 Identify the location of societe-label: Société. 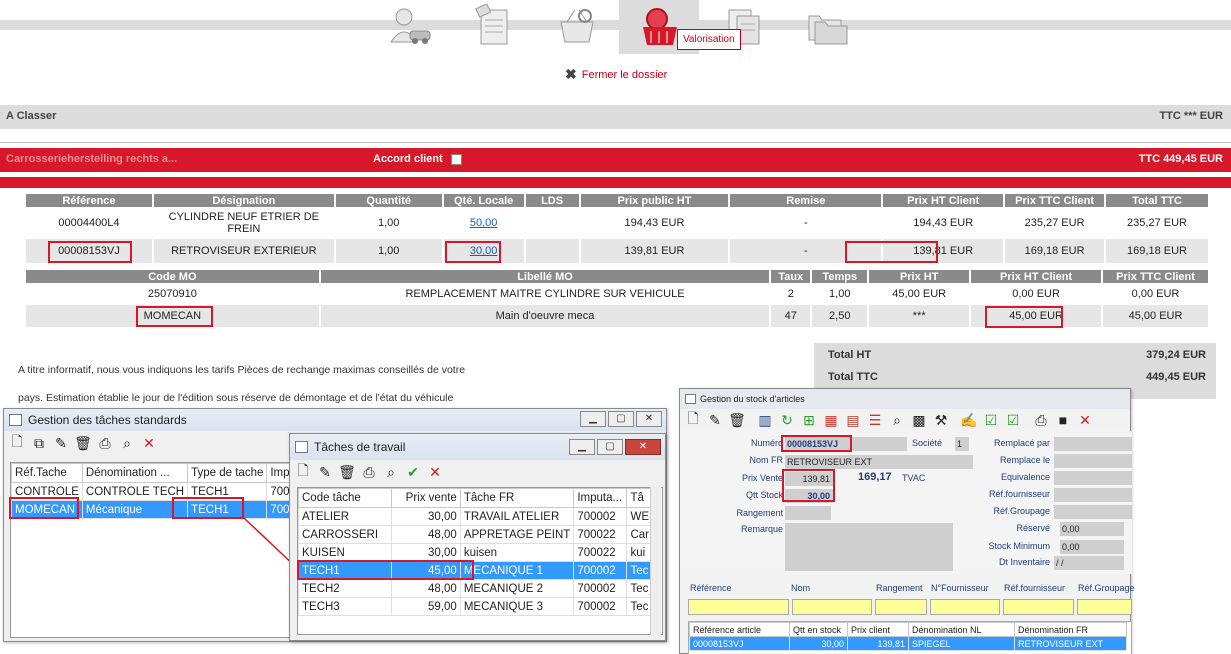
(926, 443).